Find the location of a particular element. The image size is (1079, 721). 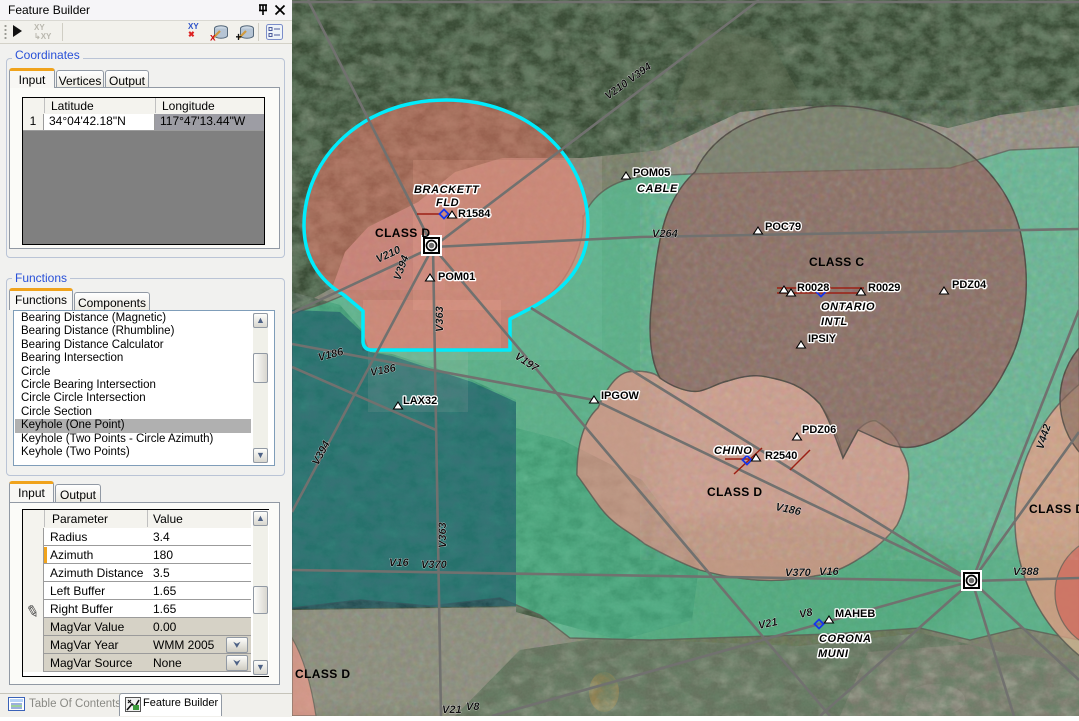

svg-text: PDZ04 is located at coordinates (969, 285).